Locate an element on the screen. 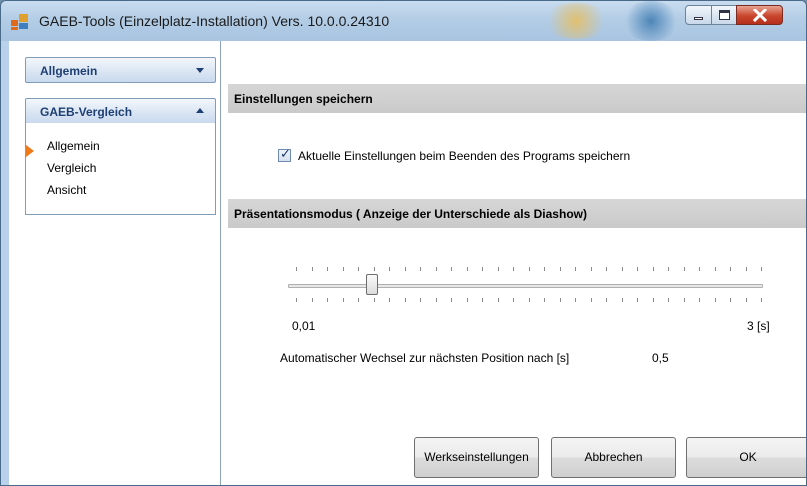  nav-group-label: Allgemein is located at coordinates (69, 71).